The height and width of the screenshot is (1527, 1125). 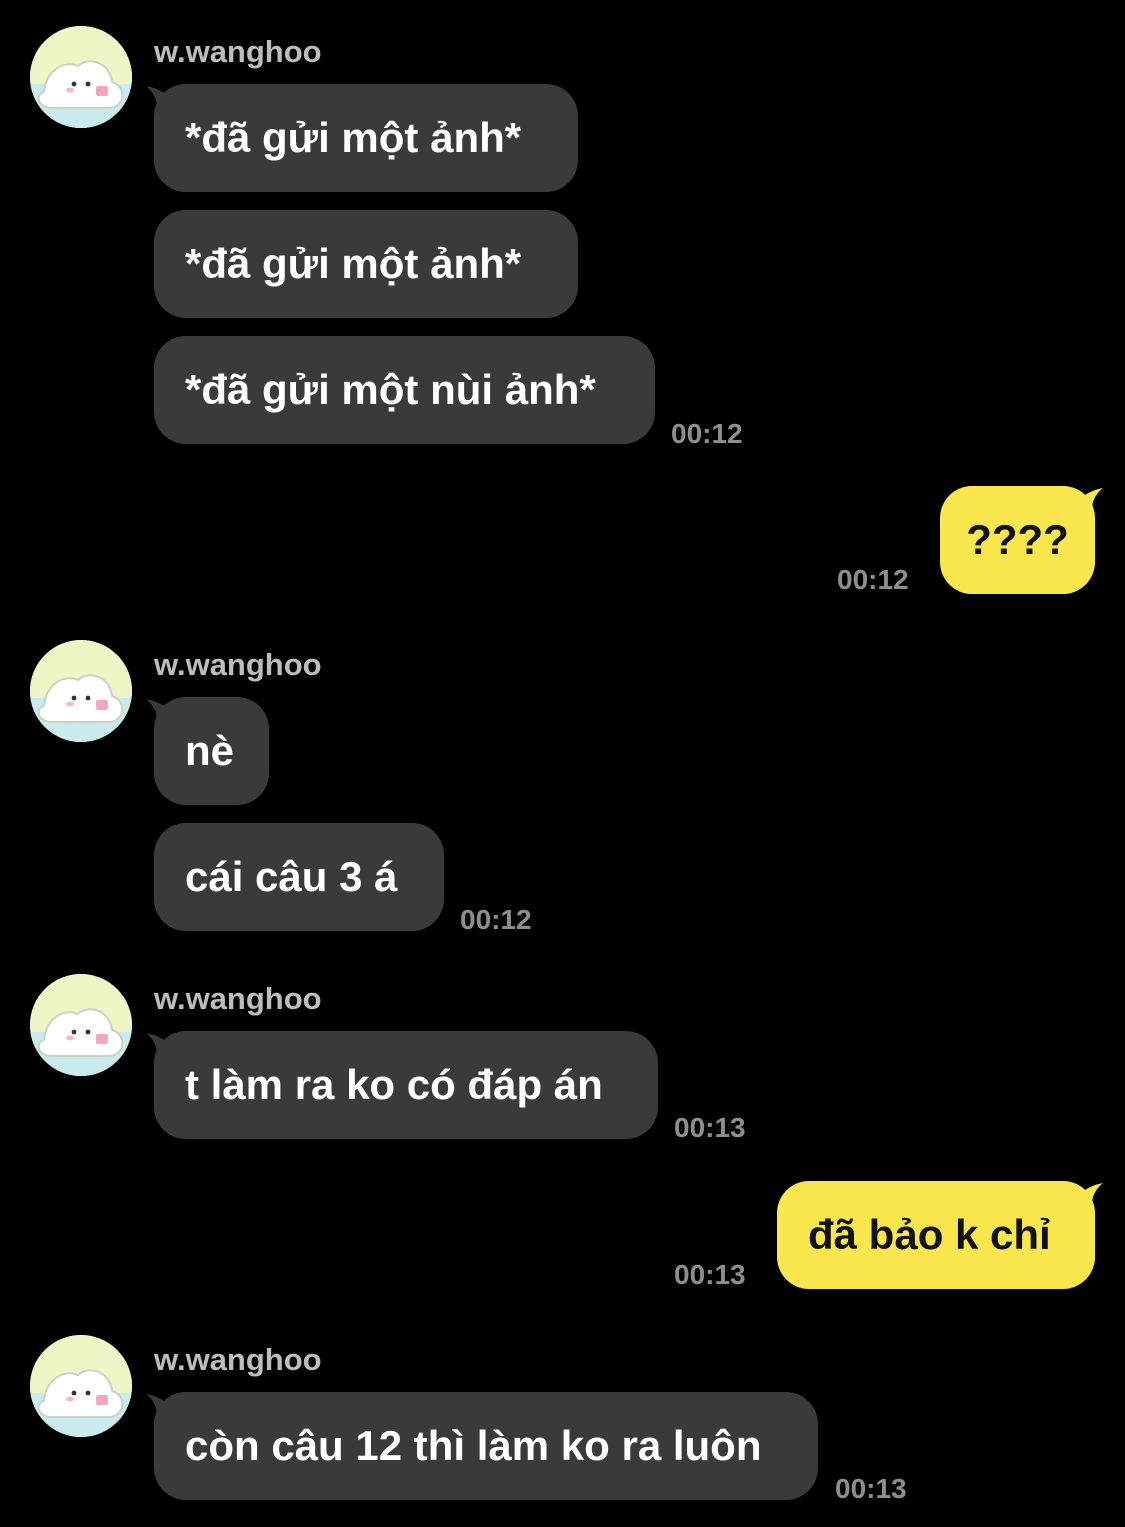 I want to click on message-bubble: đã bảo k chỉ, so click(x=940, y=1235).